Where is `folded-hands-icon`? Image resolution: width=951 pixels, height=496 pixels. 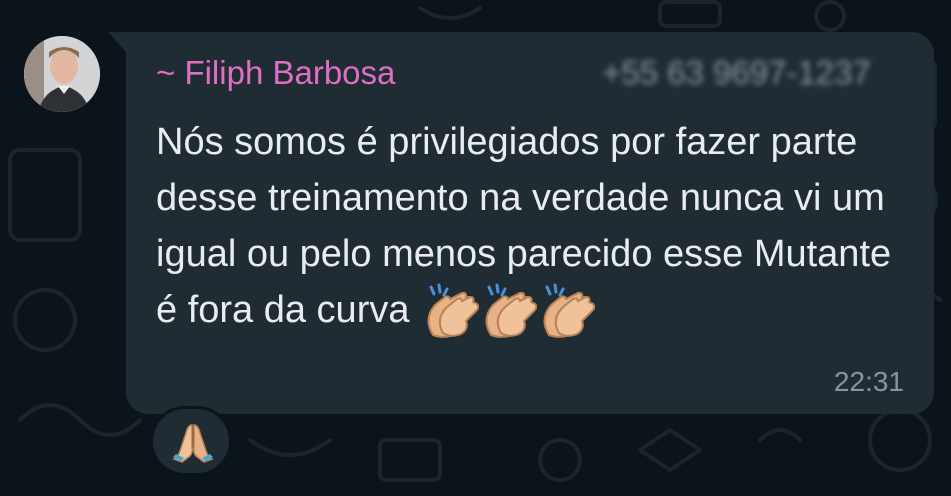 folded-hands-icon is located at coordinates (193, 443).